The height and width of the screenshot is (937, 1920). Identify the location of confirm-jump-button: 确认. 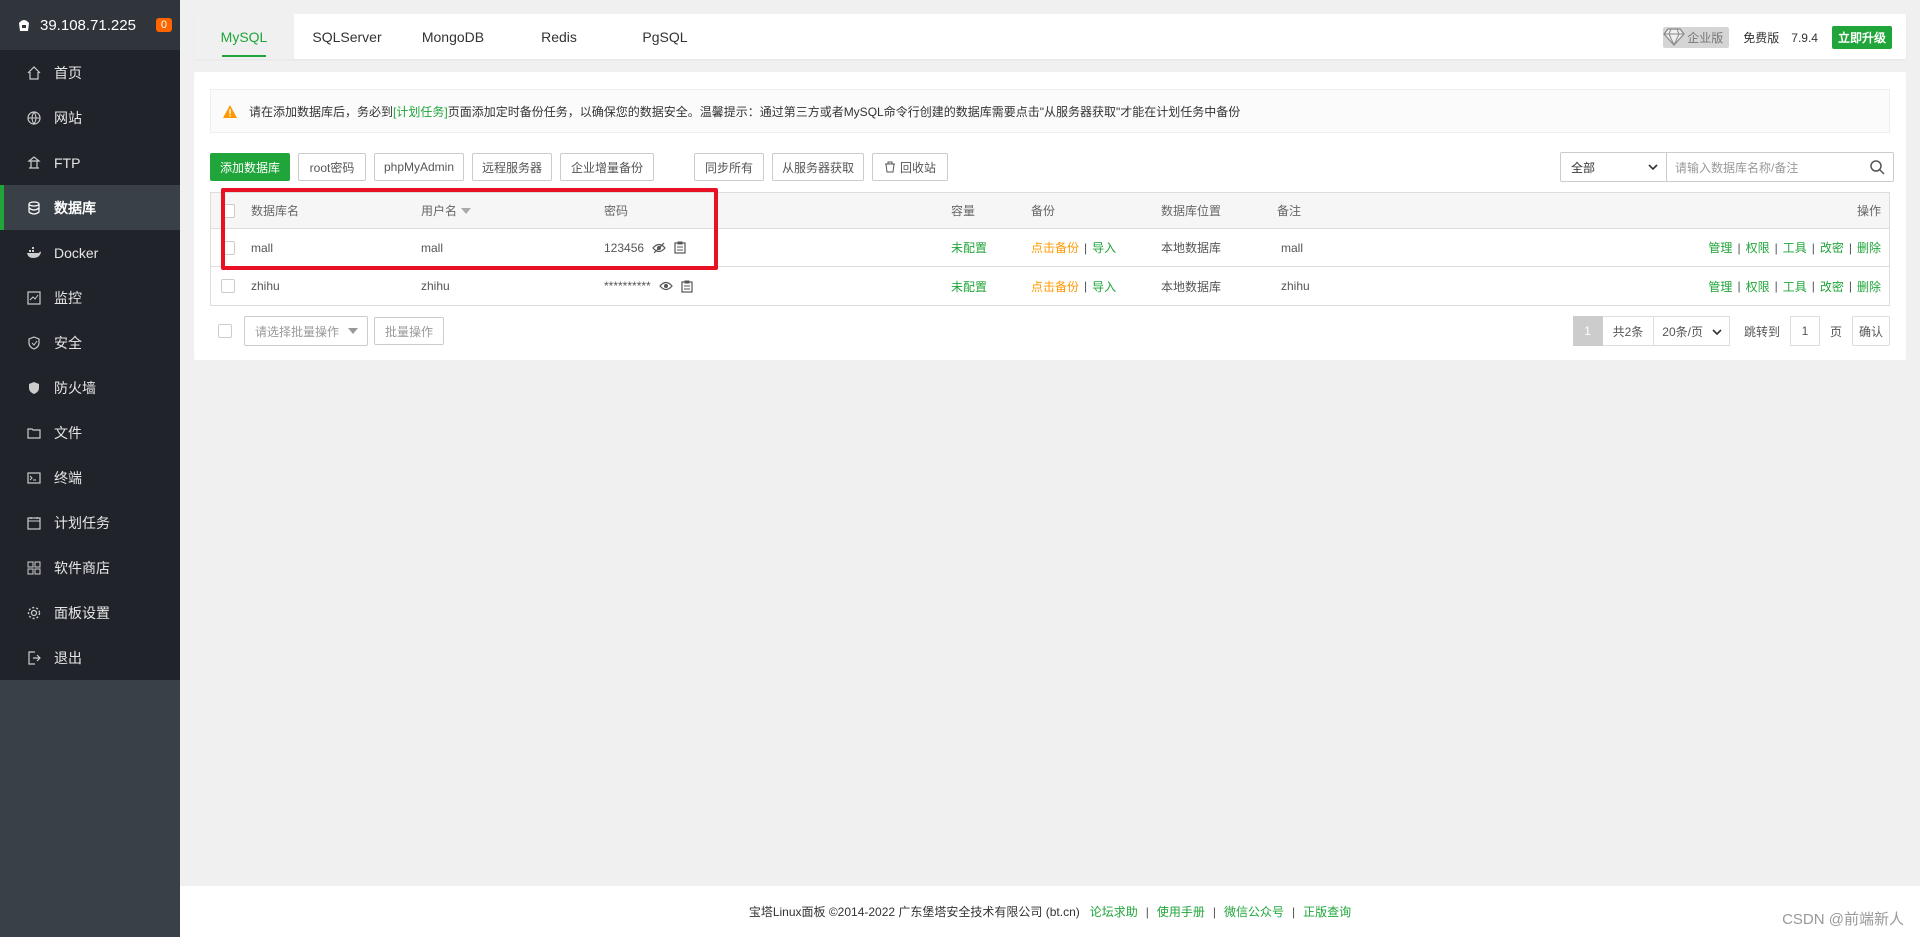
(1871, 331).